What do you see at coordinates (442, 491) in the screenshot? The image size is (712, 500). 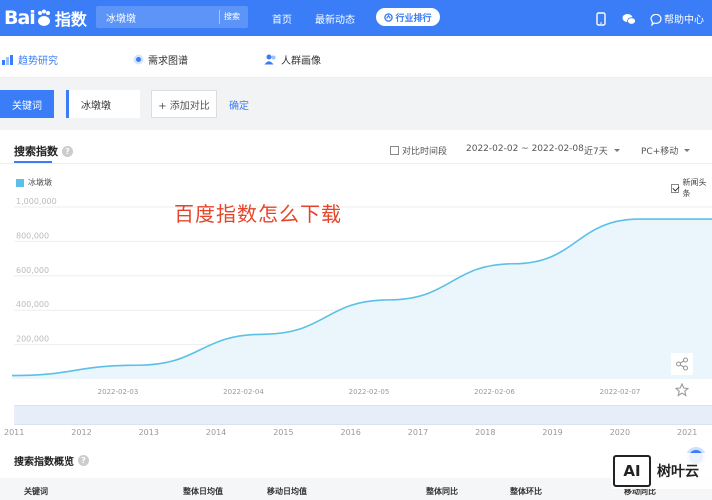 I see `col-overall-yoy: 整体同比` at bounding box center [442, 491].